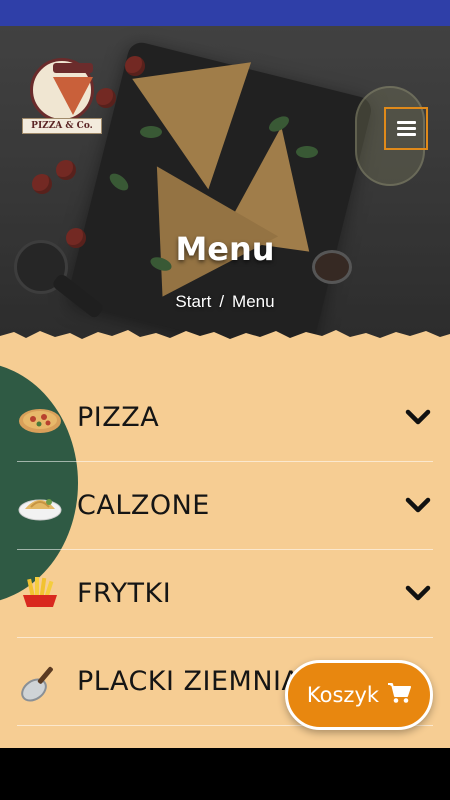 The height and width of the screenshot is (800, 450). What do you see at coordinates (62, 126) in the screenshot?
I see `logo-name: PIZZA & Co.` at bounding box center [62, 126].